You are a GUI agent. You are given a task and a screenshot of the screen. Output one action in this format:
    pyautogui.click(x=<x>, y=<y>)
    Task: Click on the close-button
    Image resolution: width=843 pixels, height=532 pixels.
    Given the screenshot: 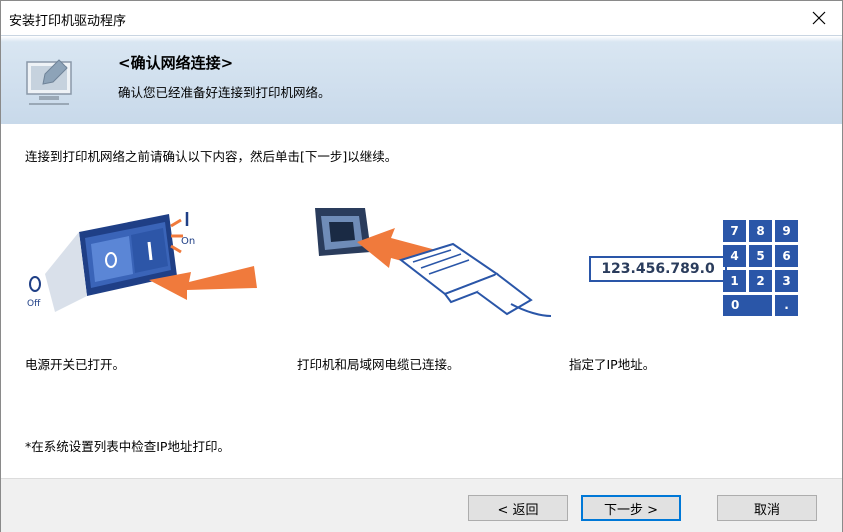 What is the action you would take?
    pyautogui.click(x=819, y=18)
    